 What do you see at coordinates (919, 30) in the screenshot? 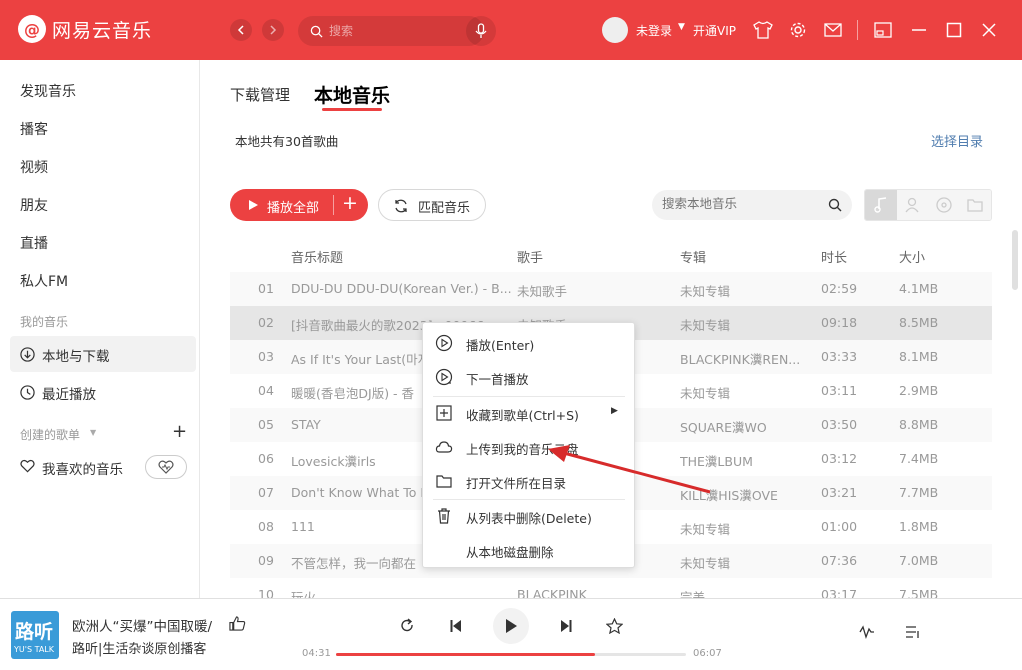
I see `minimize-button` at bounding box center [919, 30].